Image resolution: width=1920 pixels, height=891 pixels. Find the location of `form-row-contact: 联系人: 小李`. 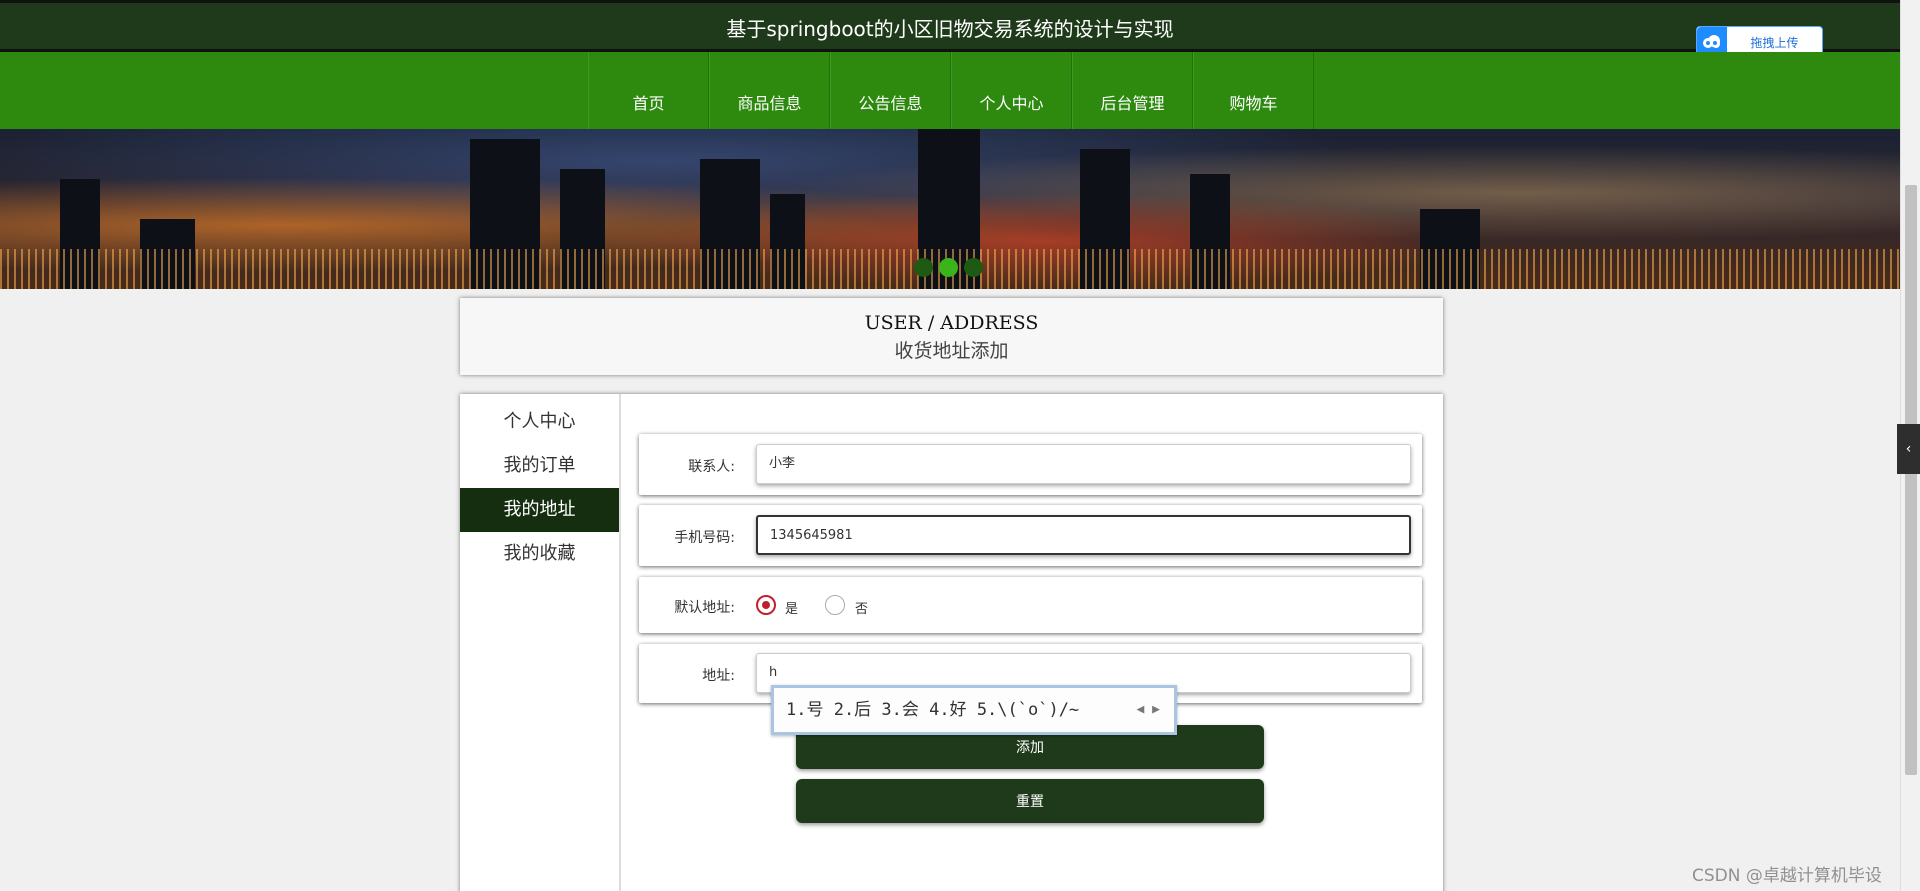

form-row-contact: 联系人: 小李 is located at coordinates (1030, 464).